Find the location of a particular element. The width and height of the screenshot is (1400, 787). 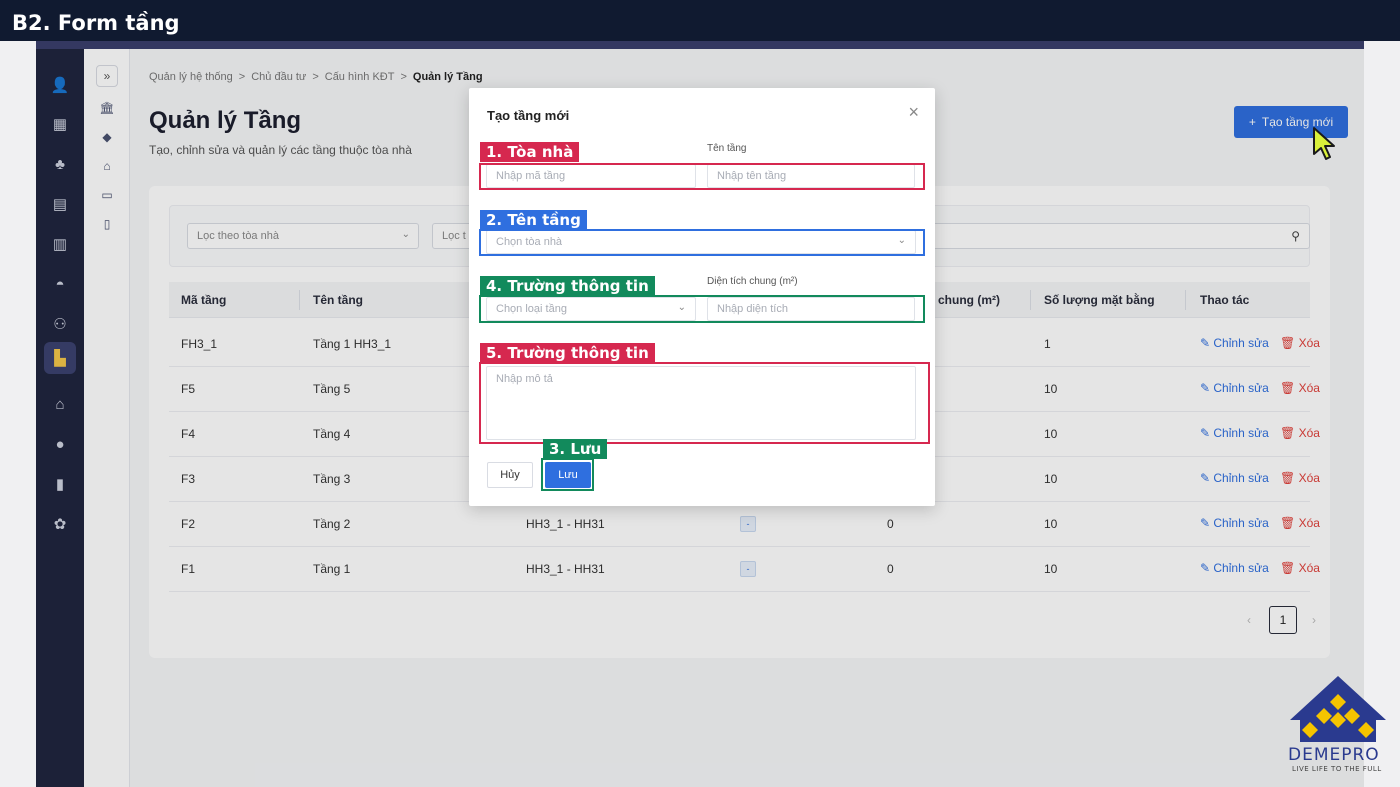

banner-title: B2. Form tầng is located at coordinates (96, 23).